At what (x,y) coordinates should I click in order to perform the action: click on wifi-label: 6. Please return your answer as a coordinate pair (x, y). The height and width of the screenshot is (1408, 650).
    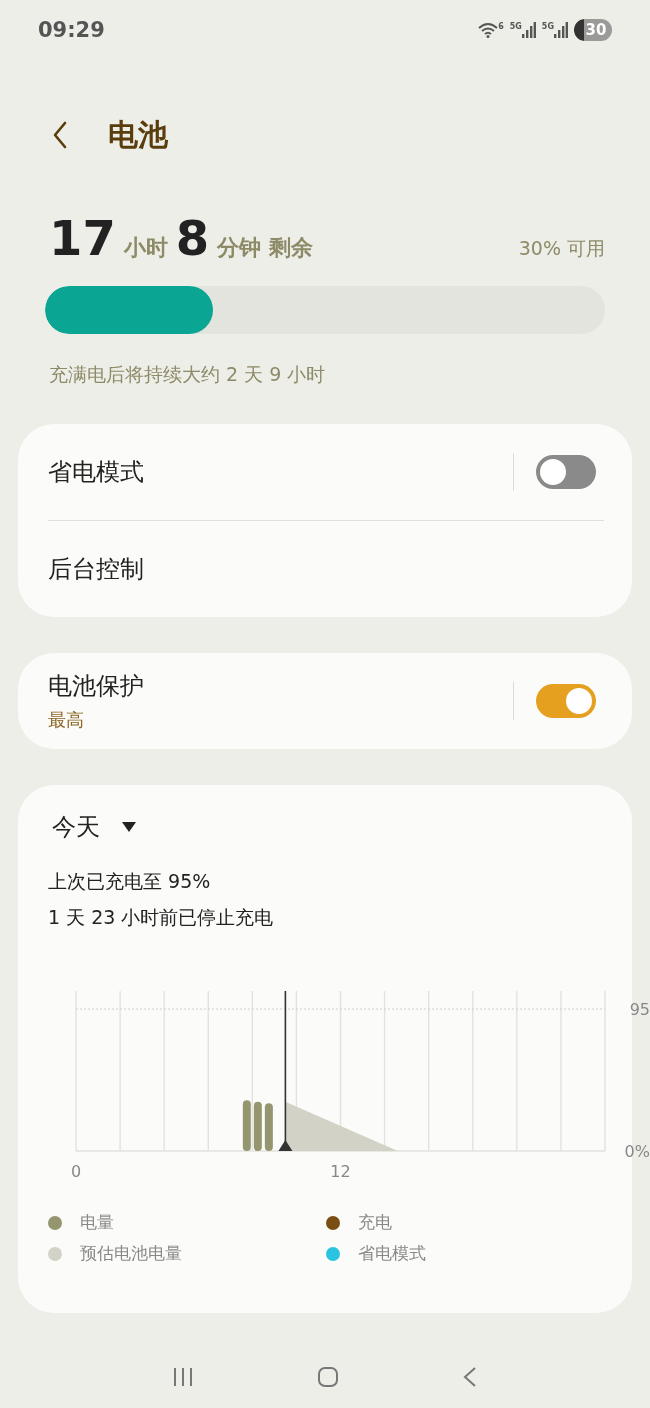
    Looking at the image, I should click on (501, 26).